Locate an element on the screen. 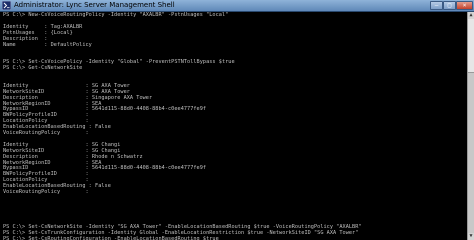 The height and width of the screenshot is (240, 474). maximize-button: □ is located at coordinates (449, 5).